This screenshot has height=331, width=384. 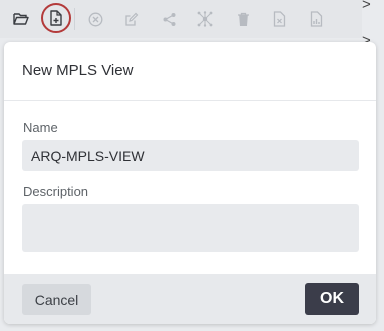 I want to click on file-chart-icon, so click(x=316, y=19).